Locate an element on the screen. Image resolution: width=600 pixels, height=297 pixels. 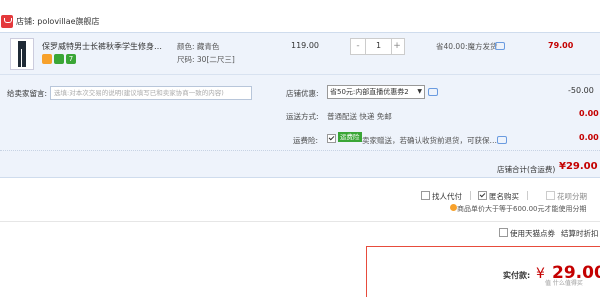
shipping-method: 普通配送 快递 免邮 is located at coordinates (359, 116).